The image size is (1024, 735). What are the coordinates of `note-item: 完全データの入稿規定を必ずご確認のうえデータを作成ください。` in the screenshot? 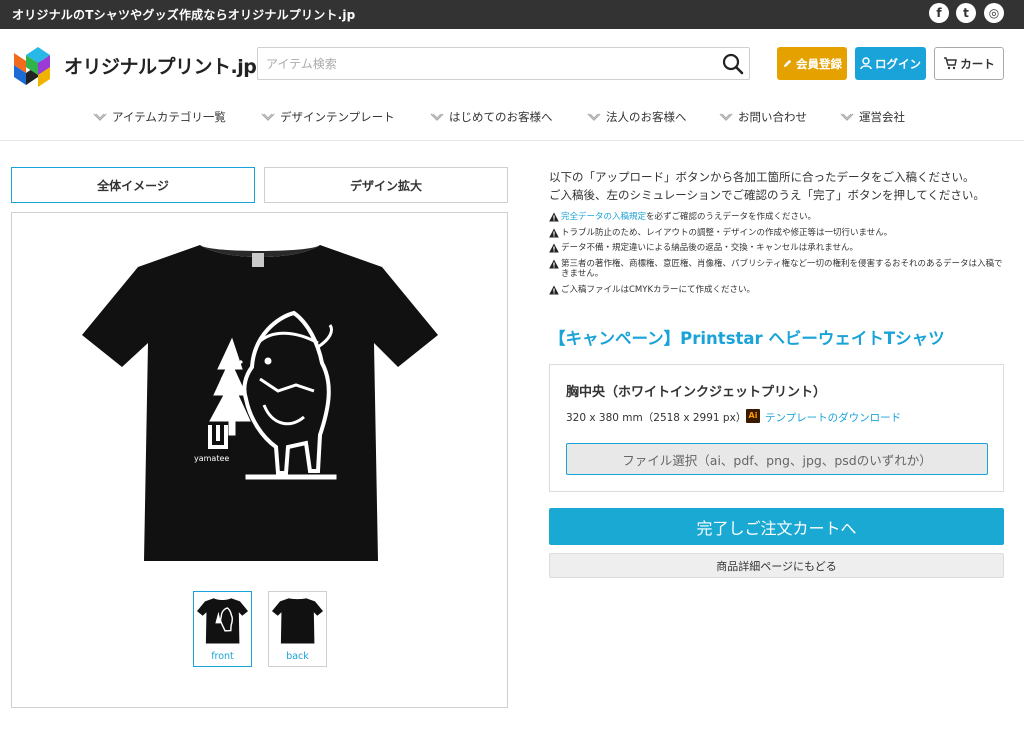 It's located at (779, 217).